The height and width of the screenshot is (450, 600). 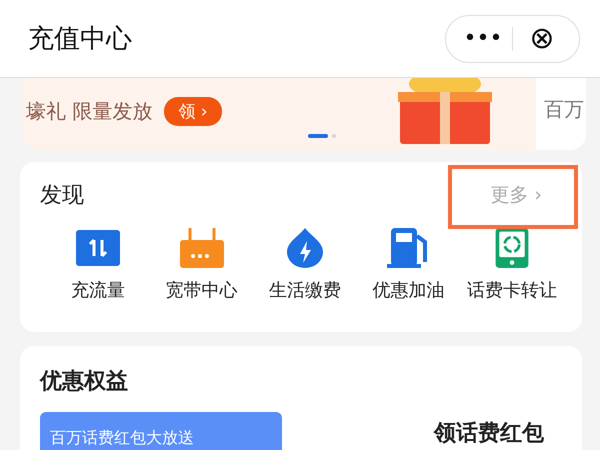 I want to click on page-title: 充值中心, so click(x=80, y=39).